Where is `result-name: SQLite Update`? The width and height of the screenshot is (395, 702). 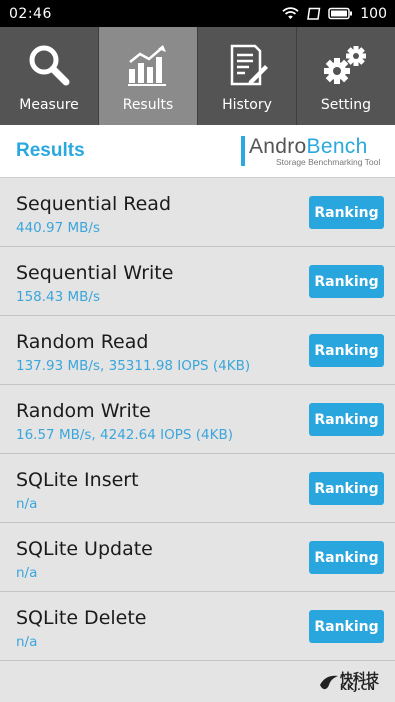
result-name: SQLite Update is located at coordinates (84, 549).